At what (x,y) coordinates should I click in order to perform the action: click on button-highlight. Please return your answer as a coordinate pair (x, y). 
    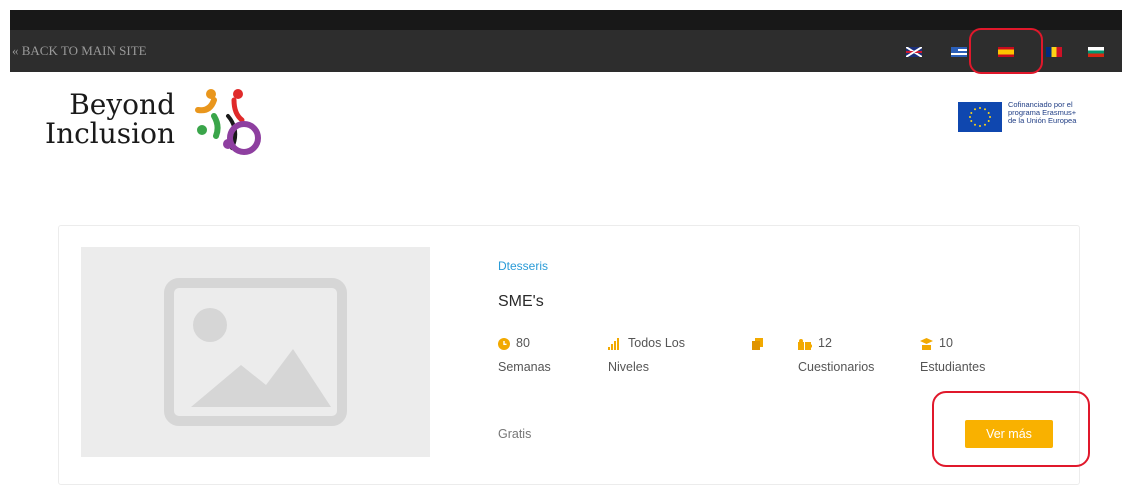
    Looking at the image, I should click on (1011, 429).